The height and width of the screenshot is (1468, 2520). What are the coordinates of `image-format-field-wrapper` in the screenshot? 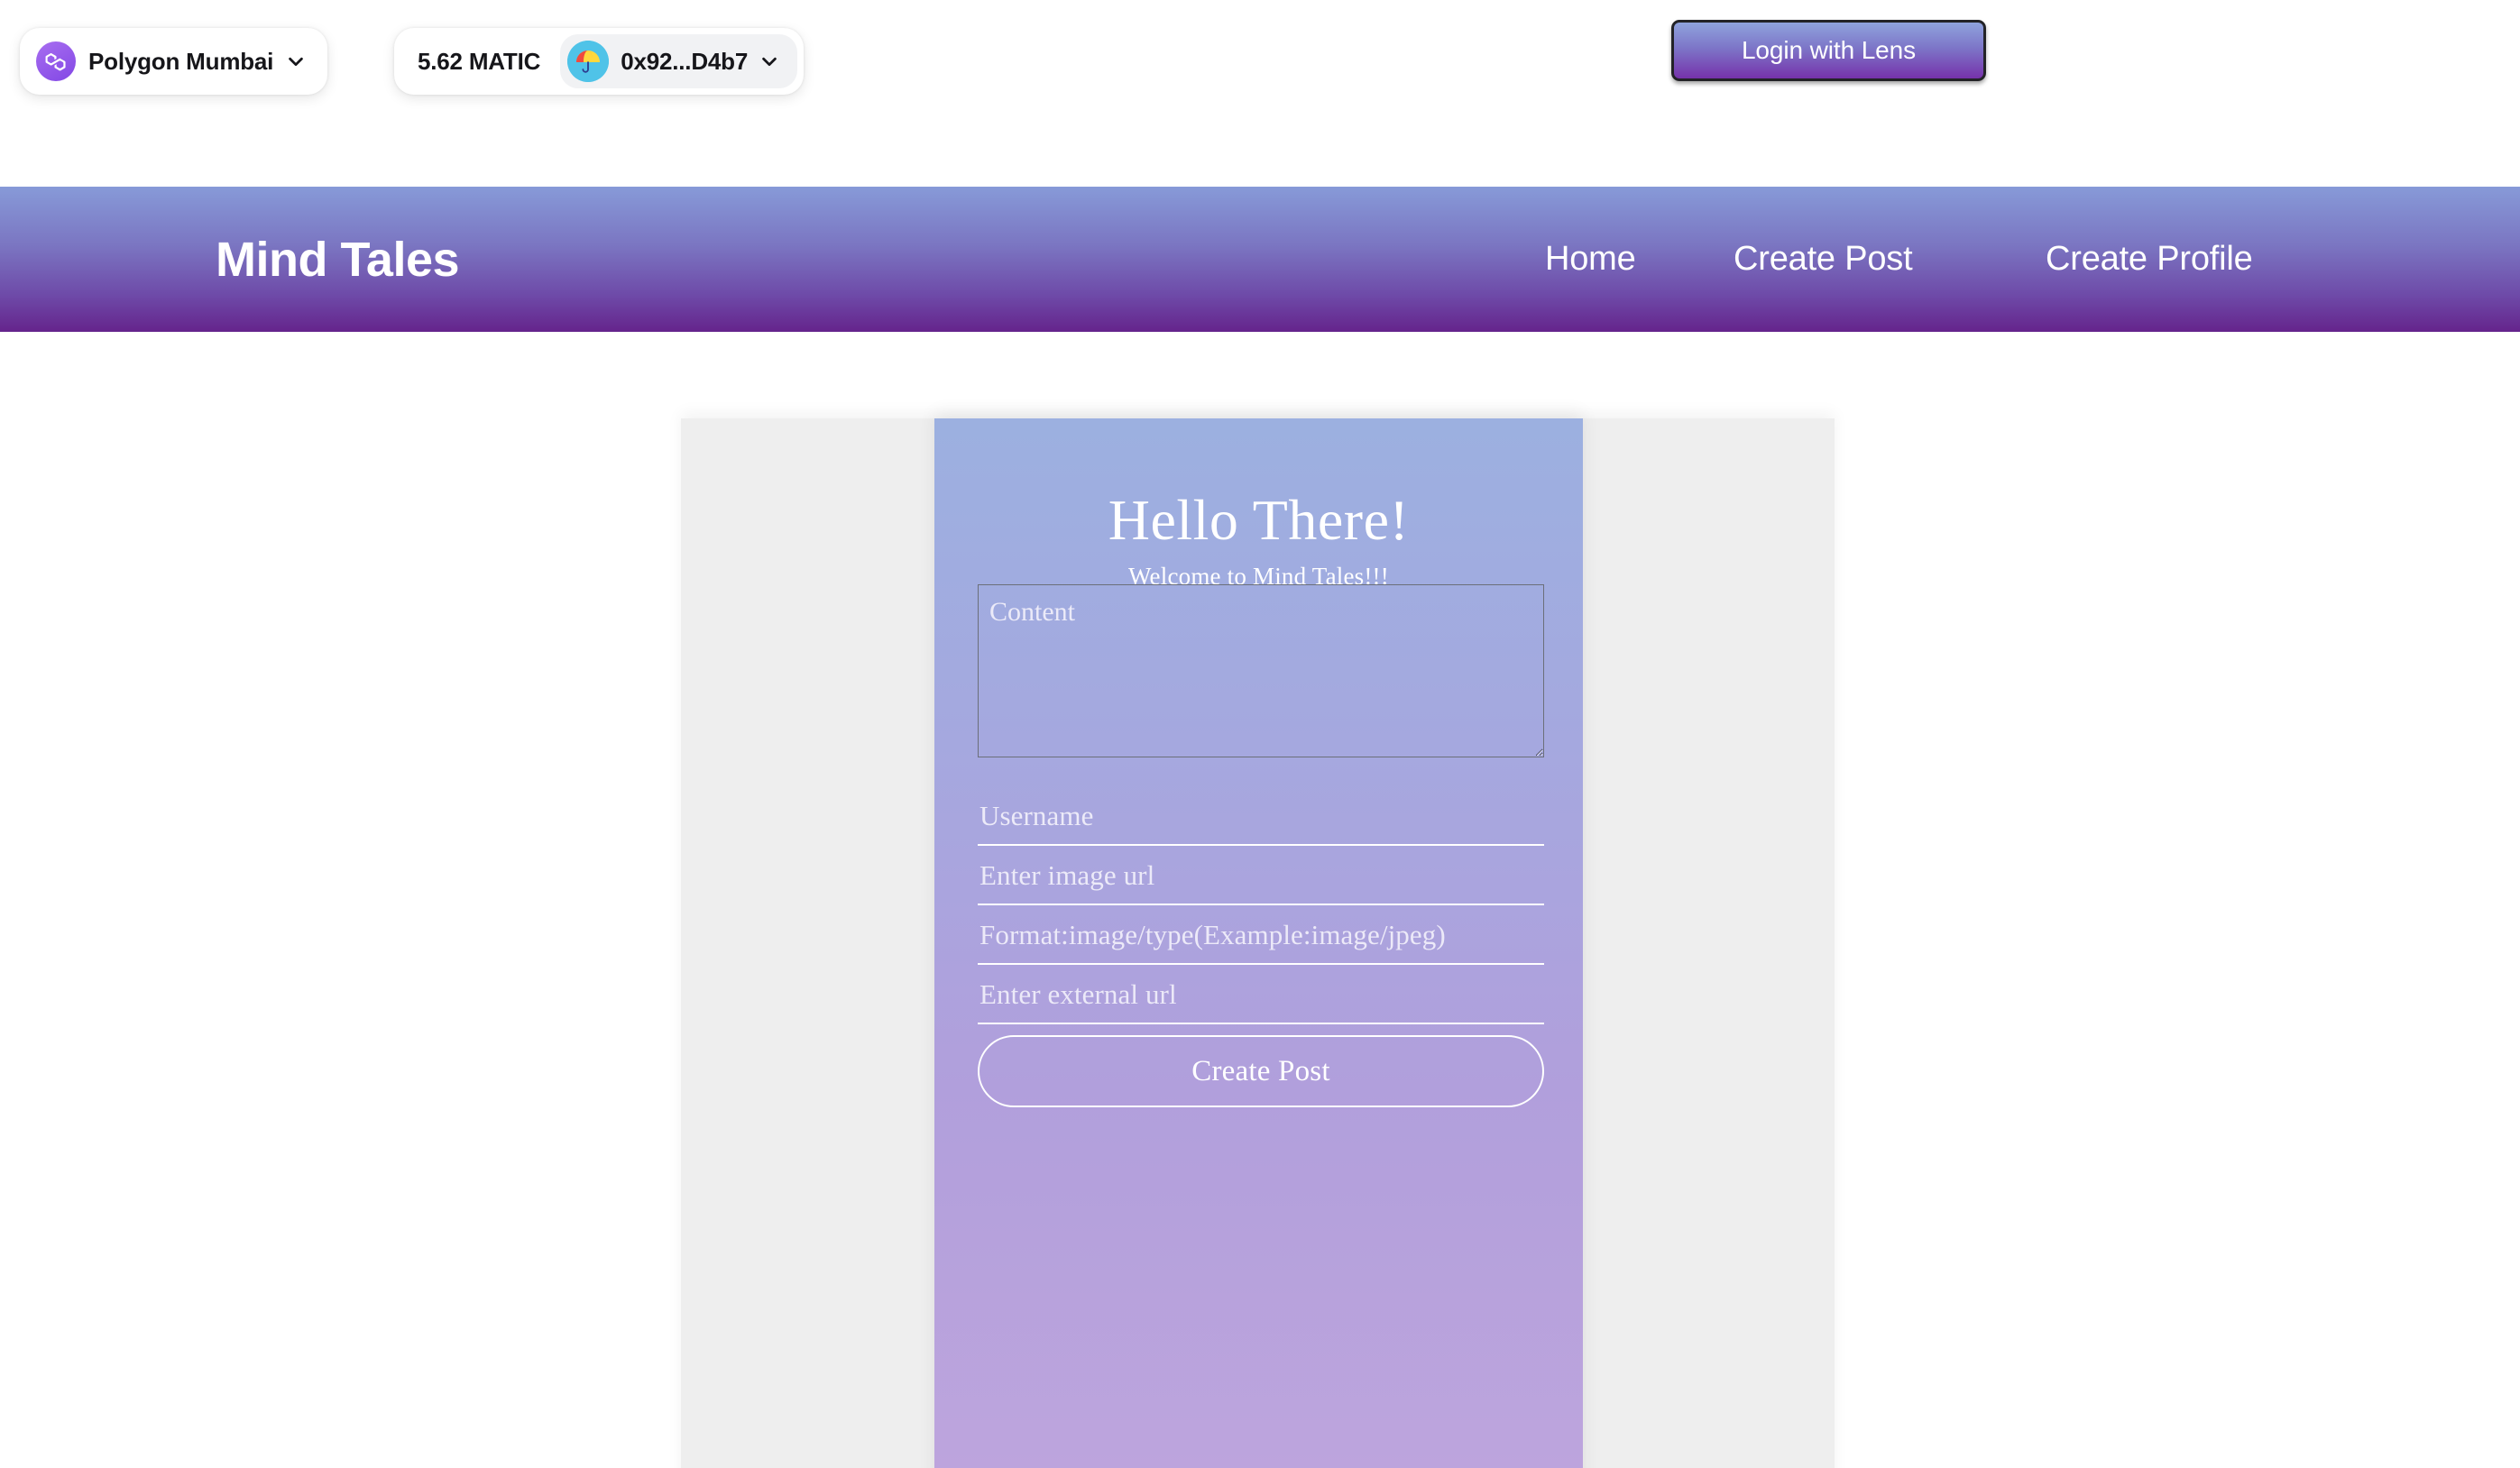 It's located at (1261, 948).